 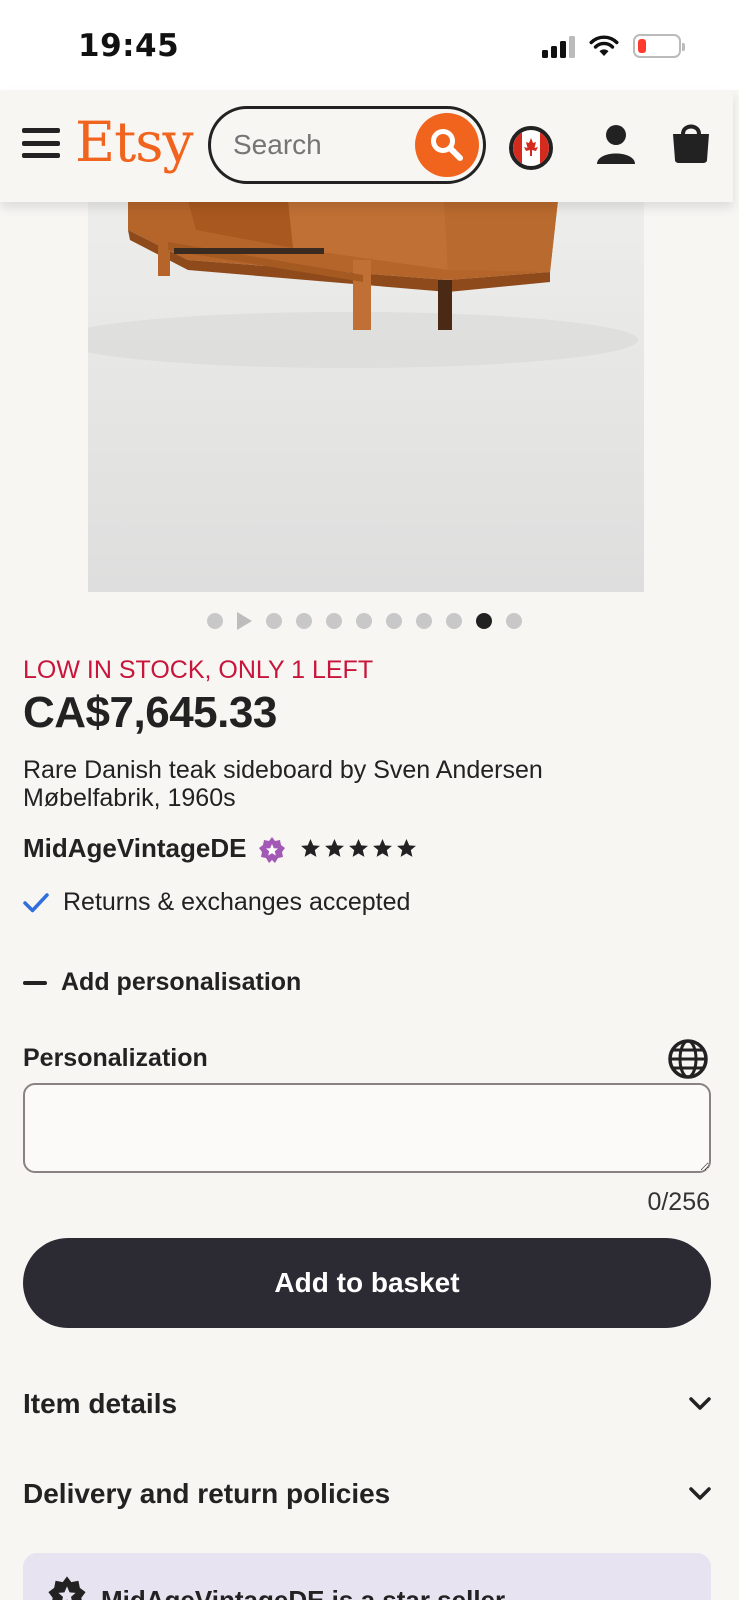 I want to click on stock-notice: LOW IN STOCK, ONLY 1 LEFT, so click(x=198, y=670).